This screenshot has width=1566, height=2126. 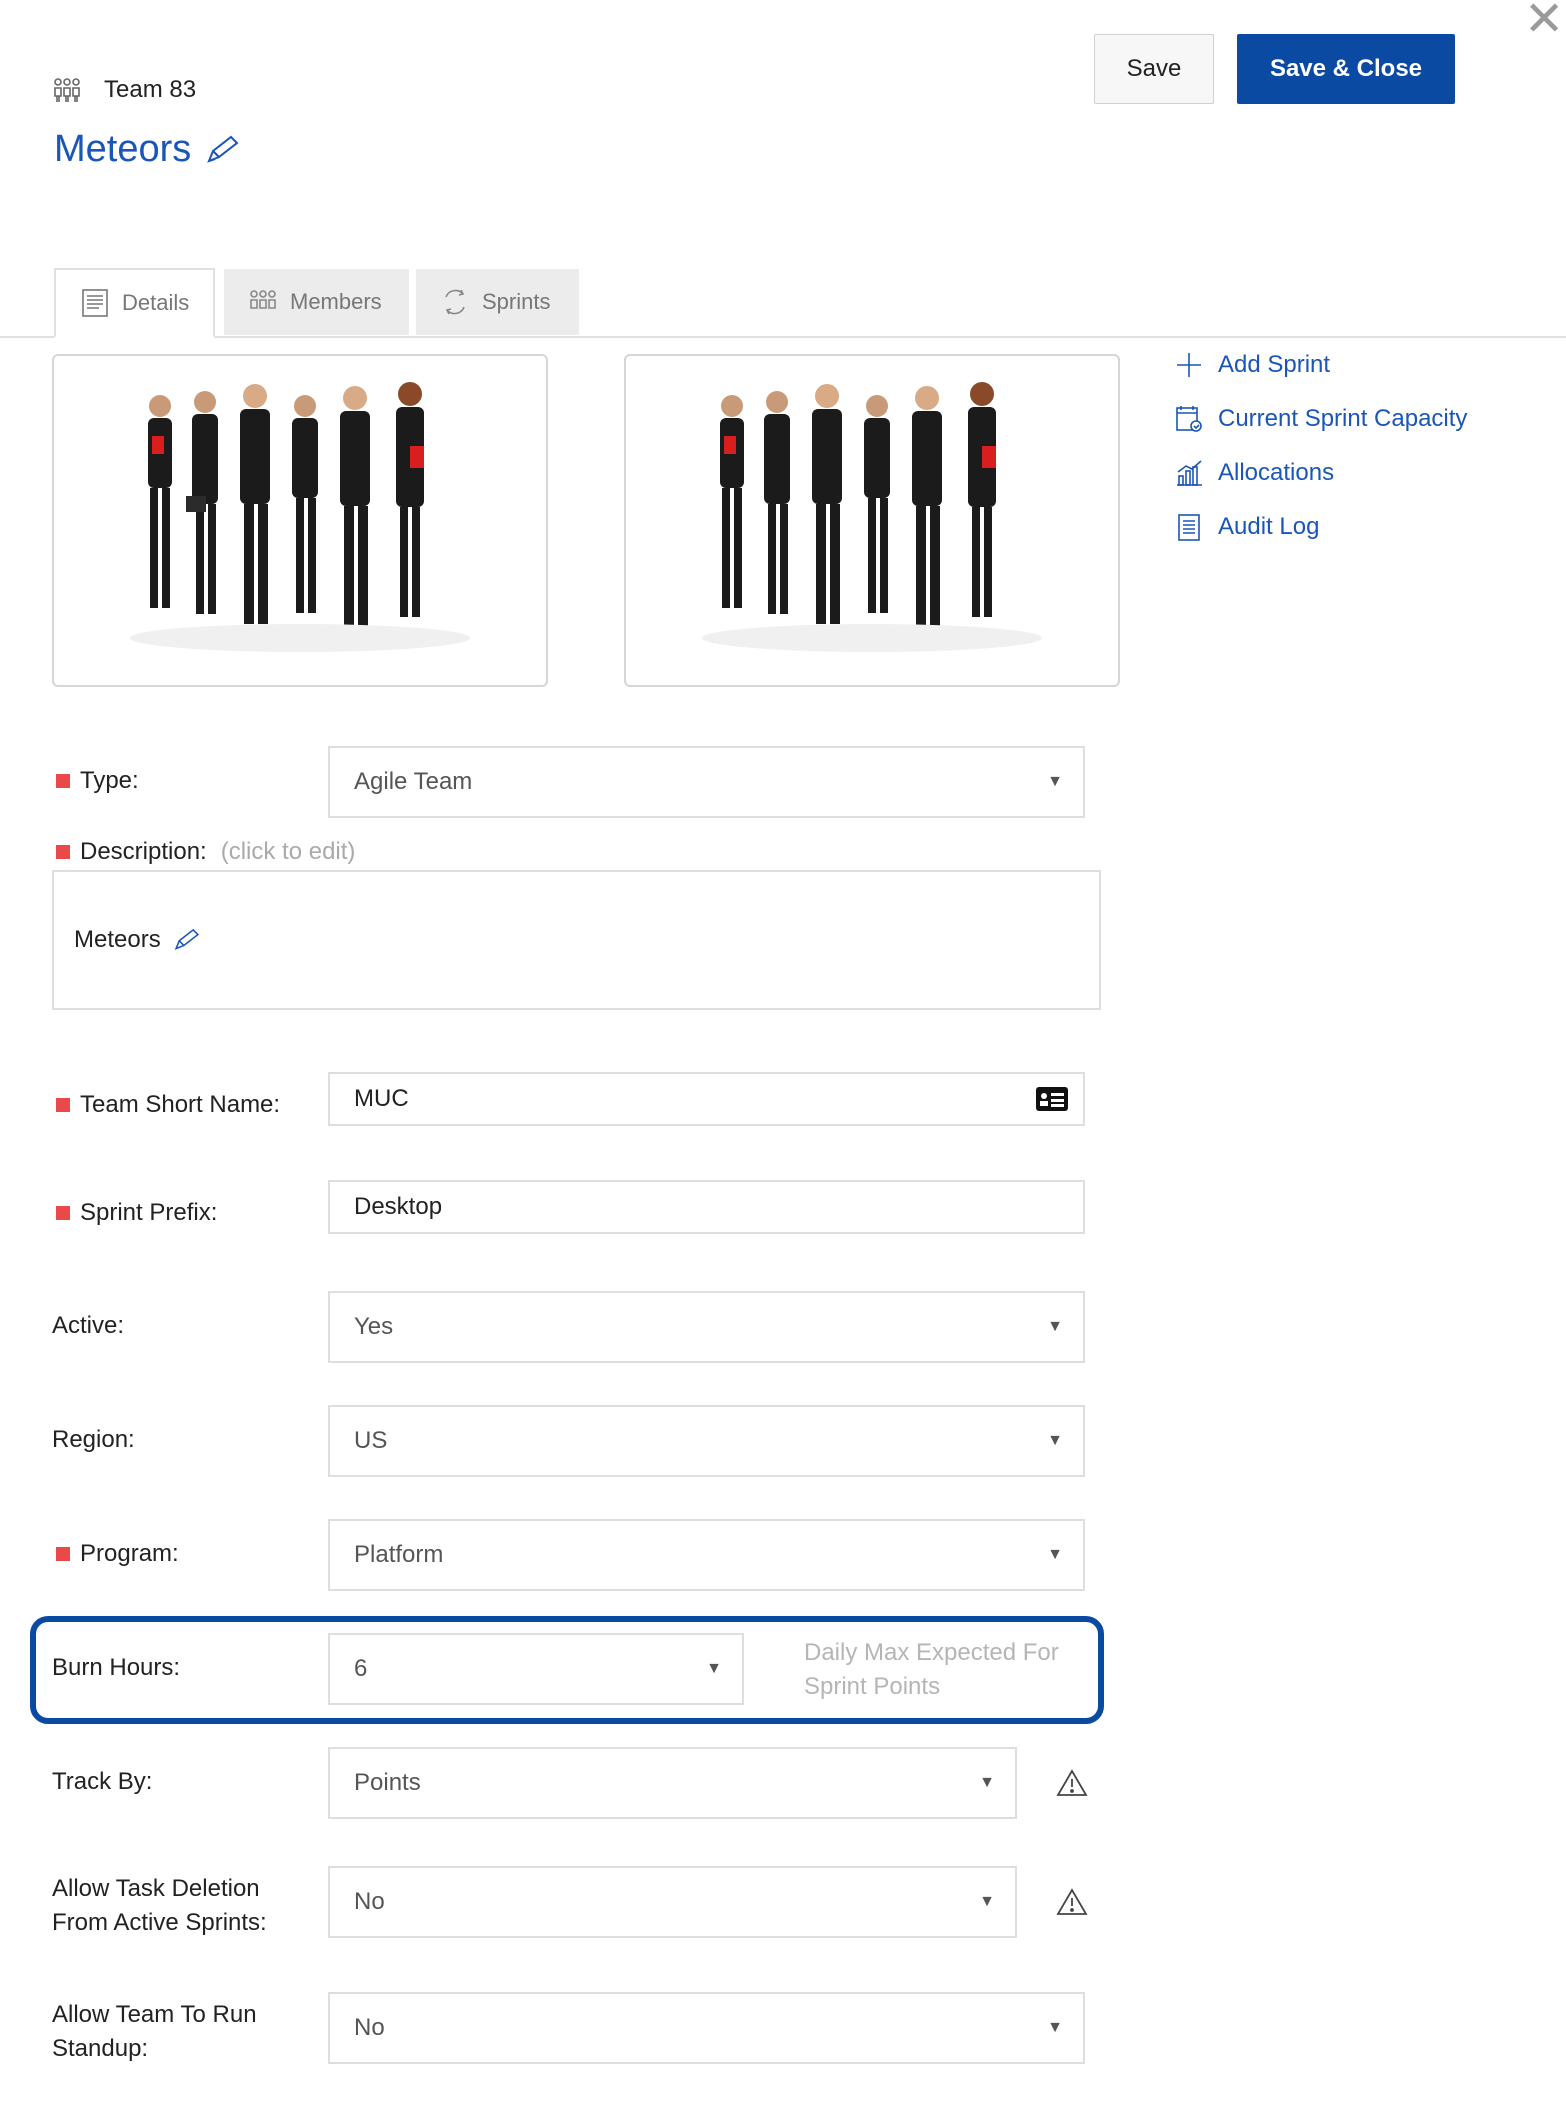 What do you see at coordinates (1189, 527) in the screenshot?
I see `log-icon` at bounding box center [1189, 527].